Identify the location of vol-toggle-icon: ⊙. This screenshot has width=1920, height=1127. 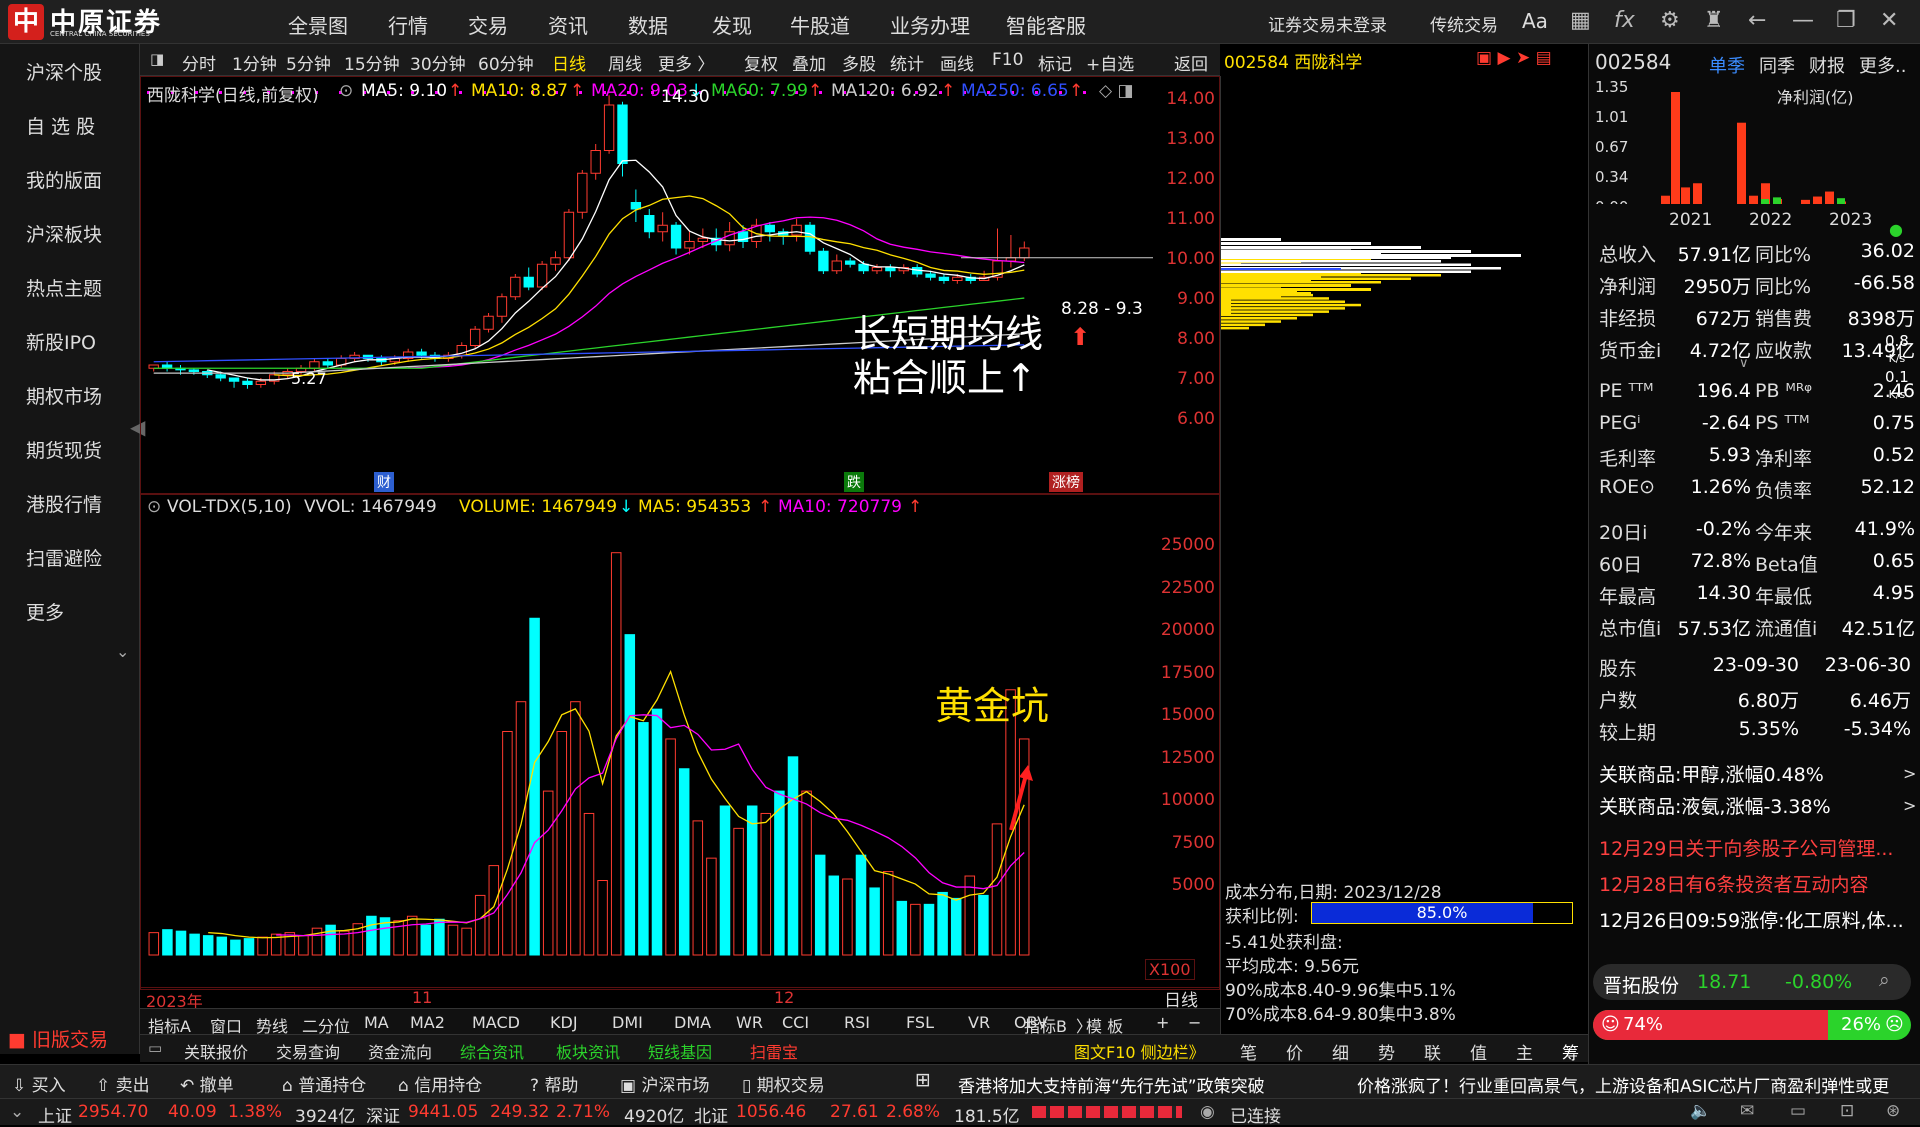
(154, 507).